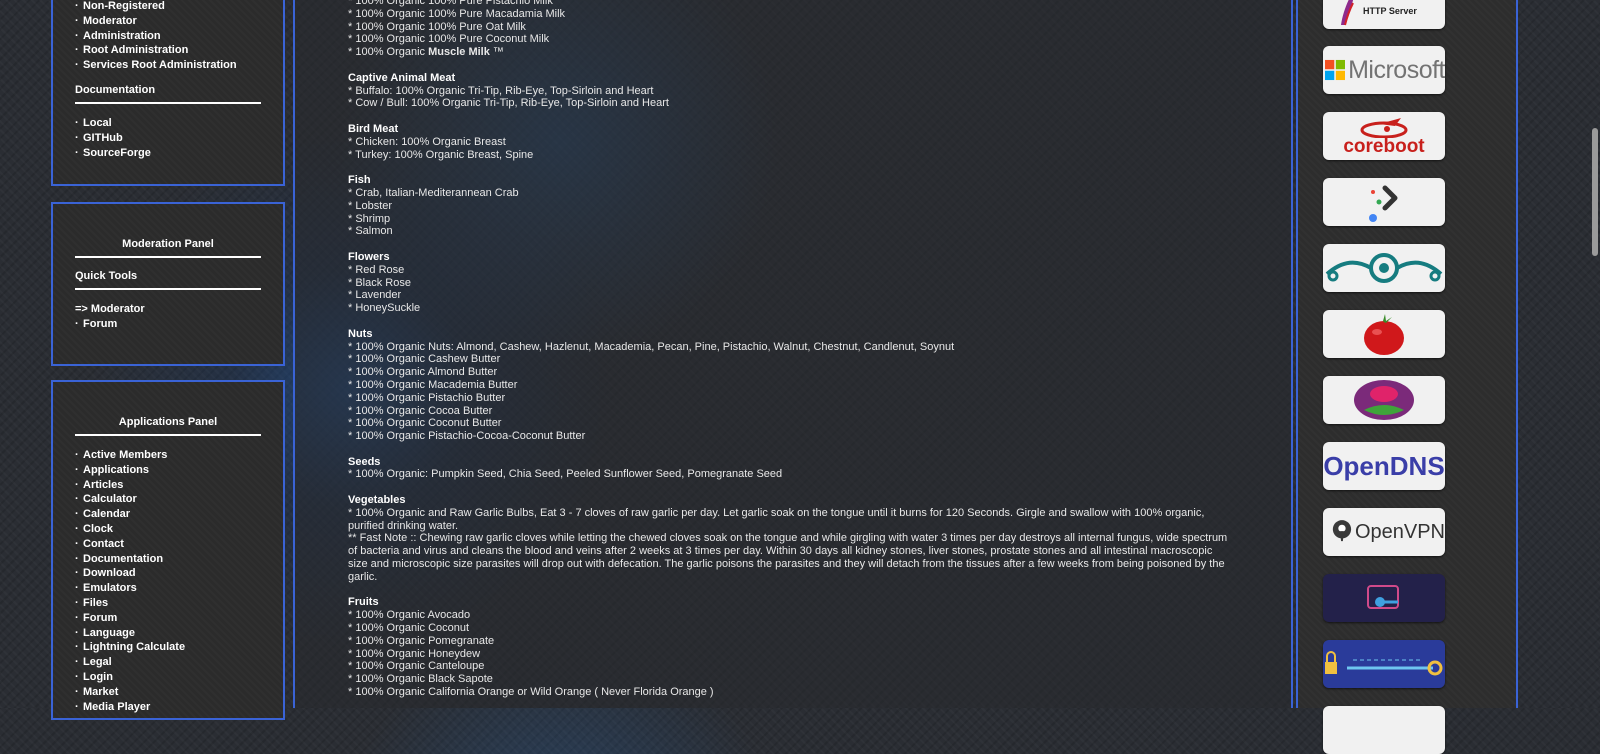  I want to click on lotus-icon, so click(1384, 400).